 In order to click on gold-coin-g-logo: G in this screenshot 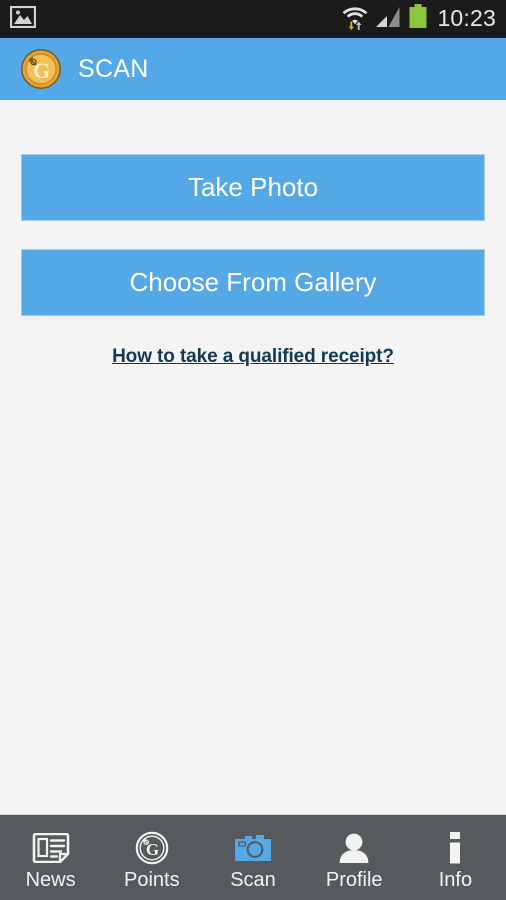, I will do `click(41, 69)`.